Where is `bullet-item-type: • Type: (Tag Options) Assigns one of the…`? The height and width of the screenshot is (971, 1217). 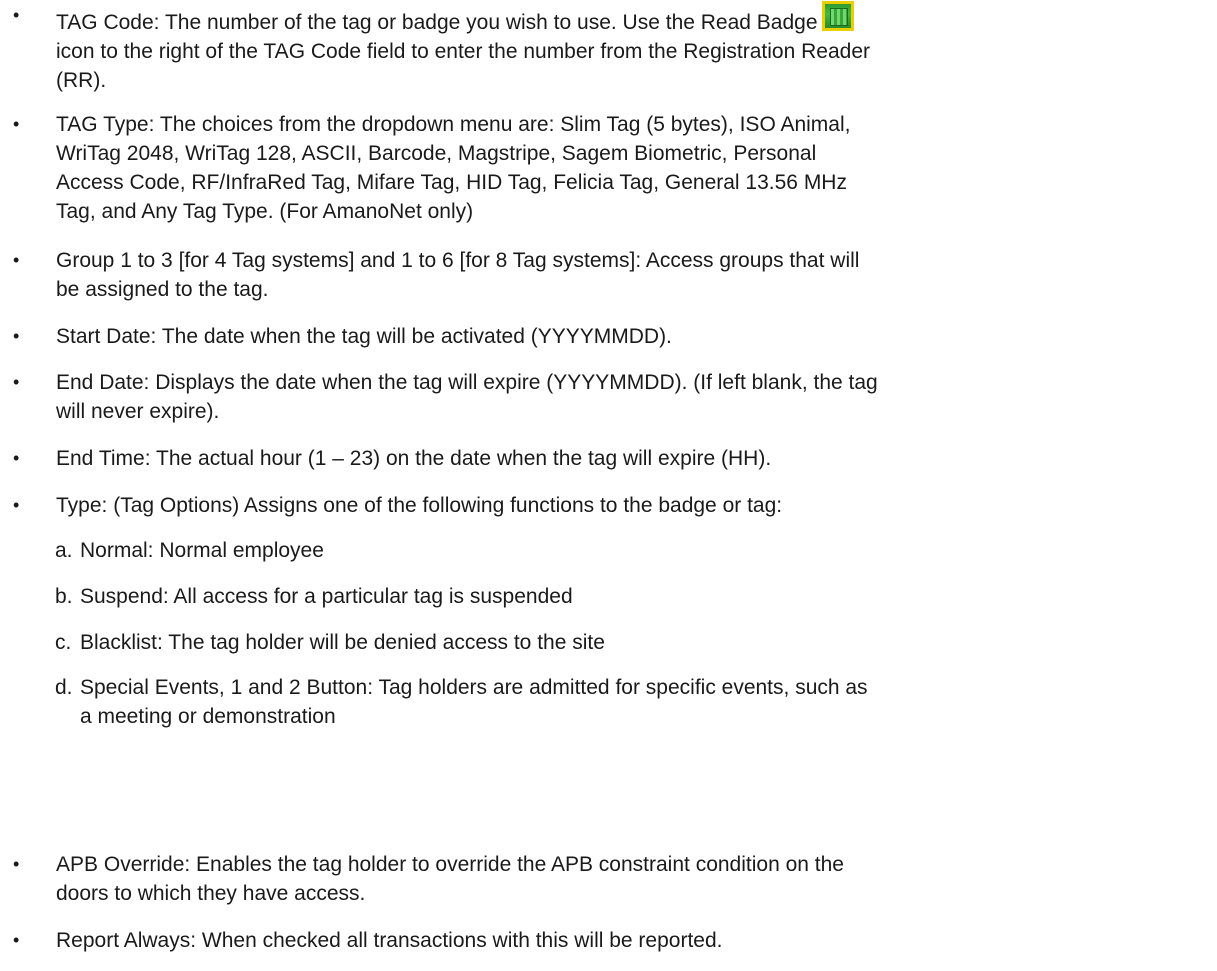
bullet-item-type: • Type: (Tag Options) Assigns one of the… is located at coordinates (608, 505).